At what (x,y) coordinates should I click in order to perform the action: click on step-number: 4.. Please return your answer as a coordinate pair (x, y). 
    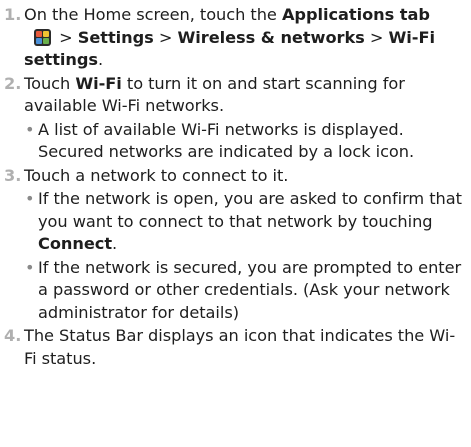
    Looking at the image, I should click on (13, 335).